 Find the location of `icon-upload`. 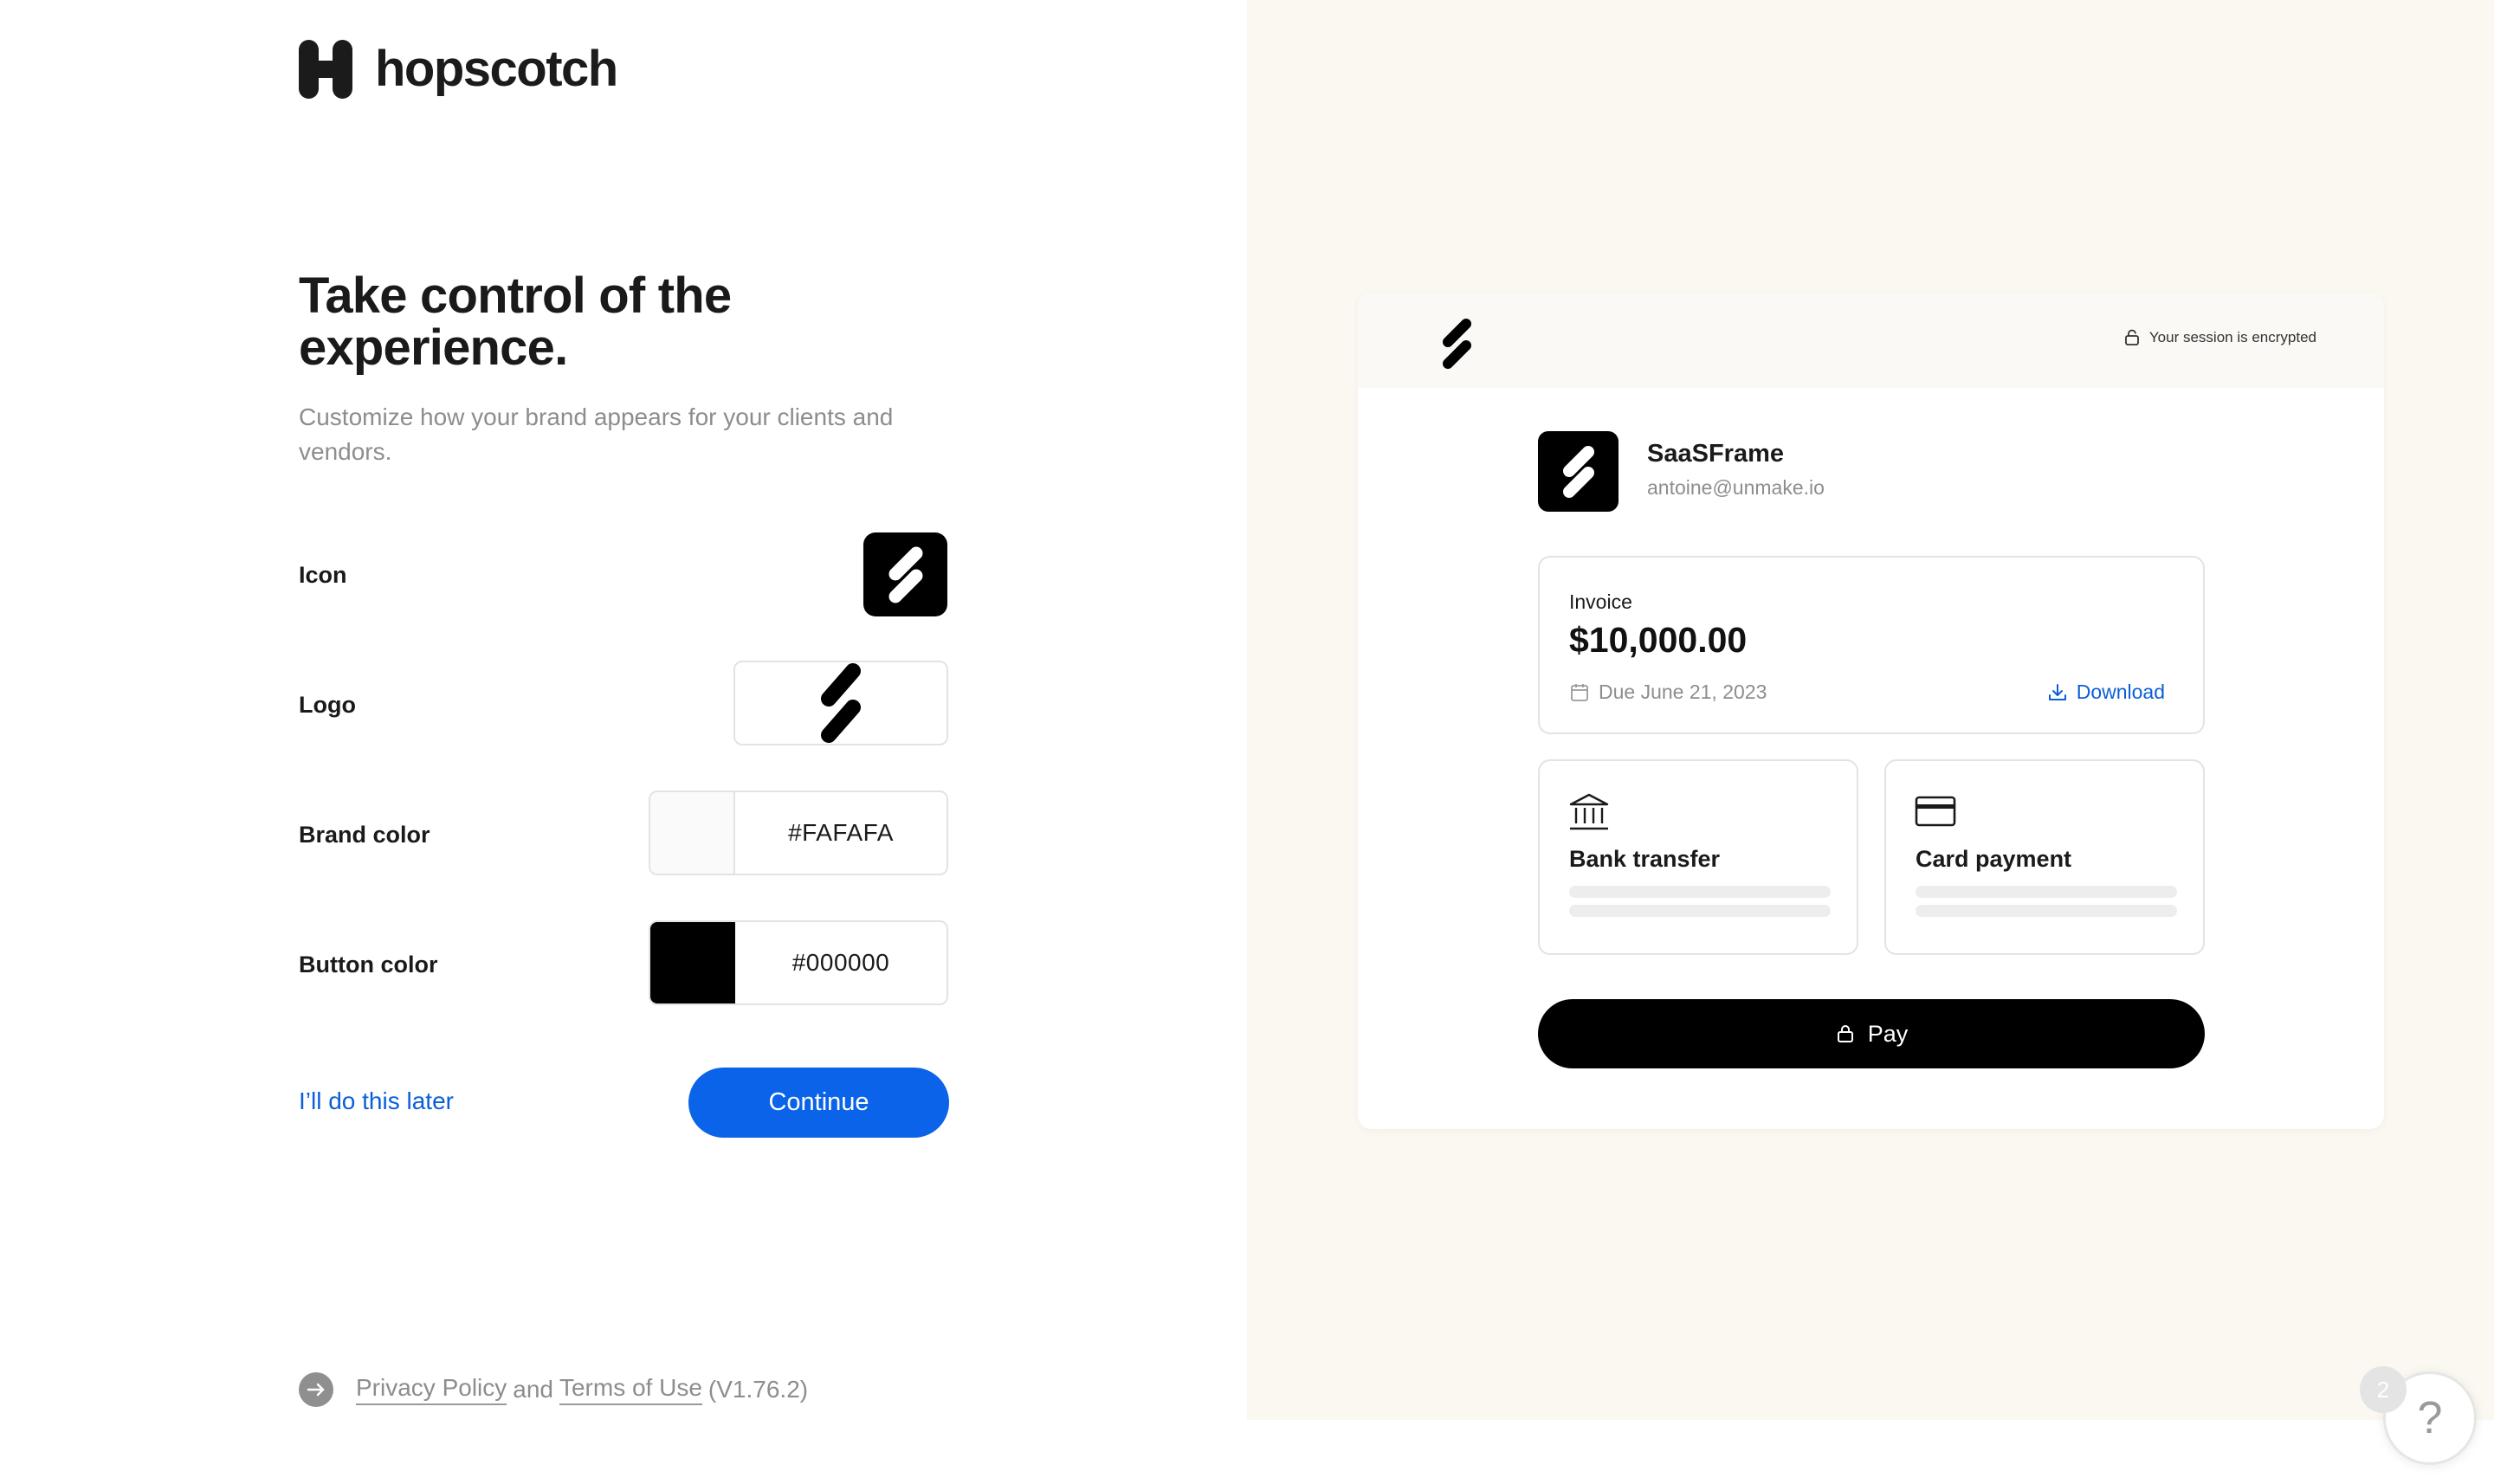

icon-upload is located at coordinates (905, 574).